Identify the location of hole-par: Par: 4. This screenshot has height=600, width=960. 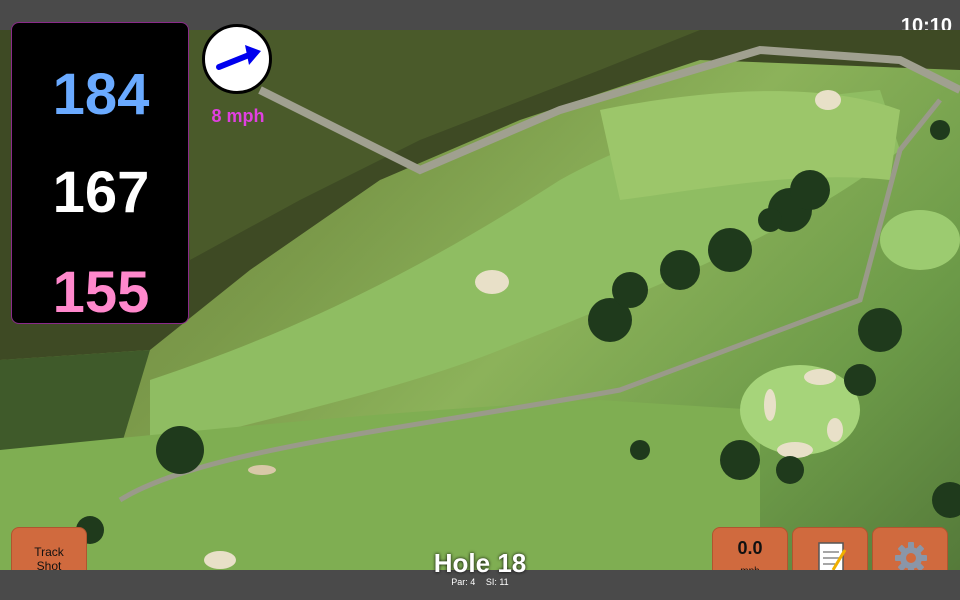
(463, 582).